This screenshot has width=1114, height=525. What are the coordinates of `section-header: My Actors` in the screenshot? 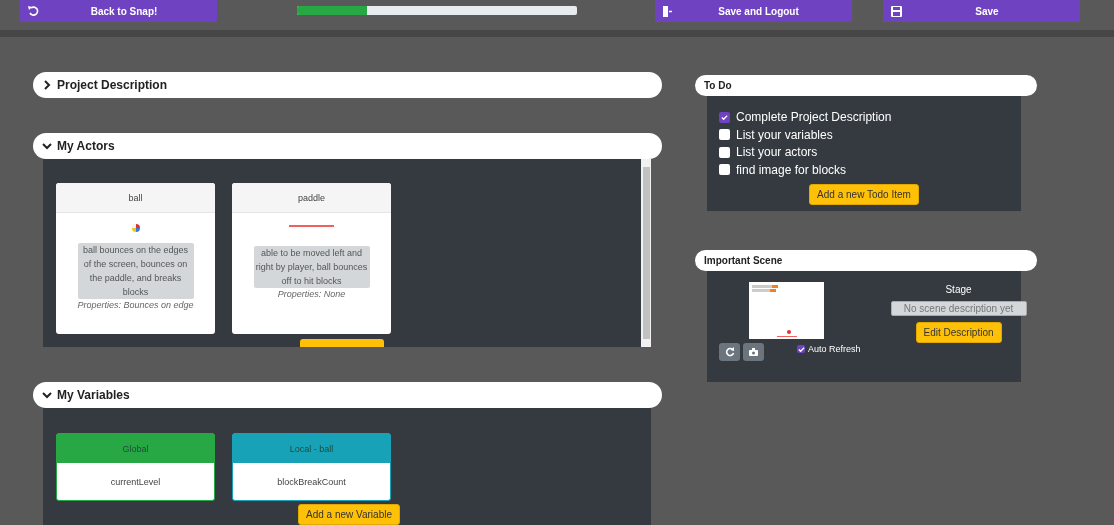 It's located at (347, 146).